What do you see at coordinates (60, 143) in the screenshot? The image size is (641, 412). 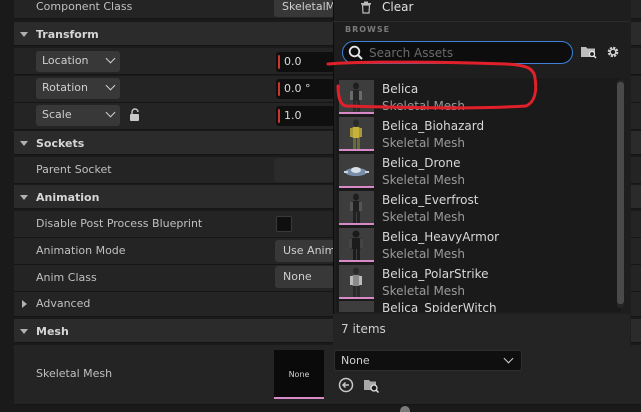 I see `sockets-header-label: Sockets` at bounding box center [60, 143].